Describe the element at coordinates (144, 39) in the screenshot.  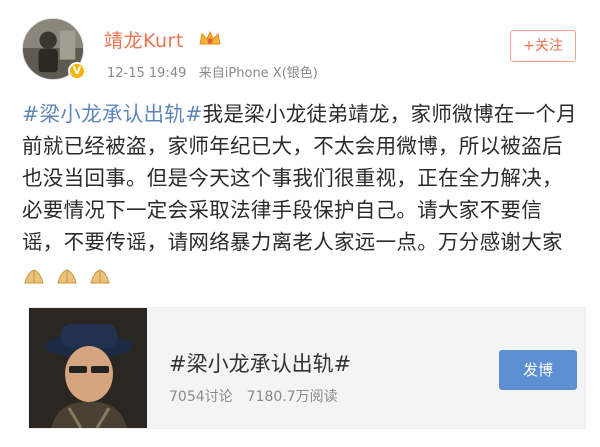
I see `username: 靖龙Kurt` at that location.